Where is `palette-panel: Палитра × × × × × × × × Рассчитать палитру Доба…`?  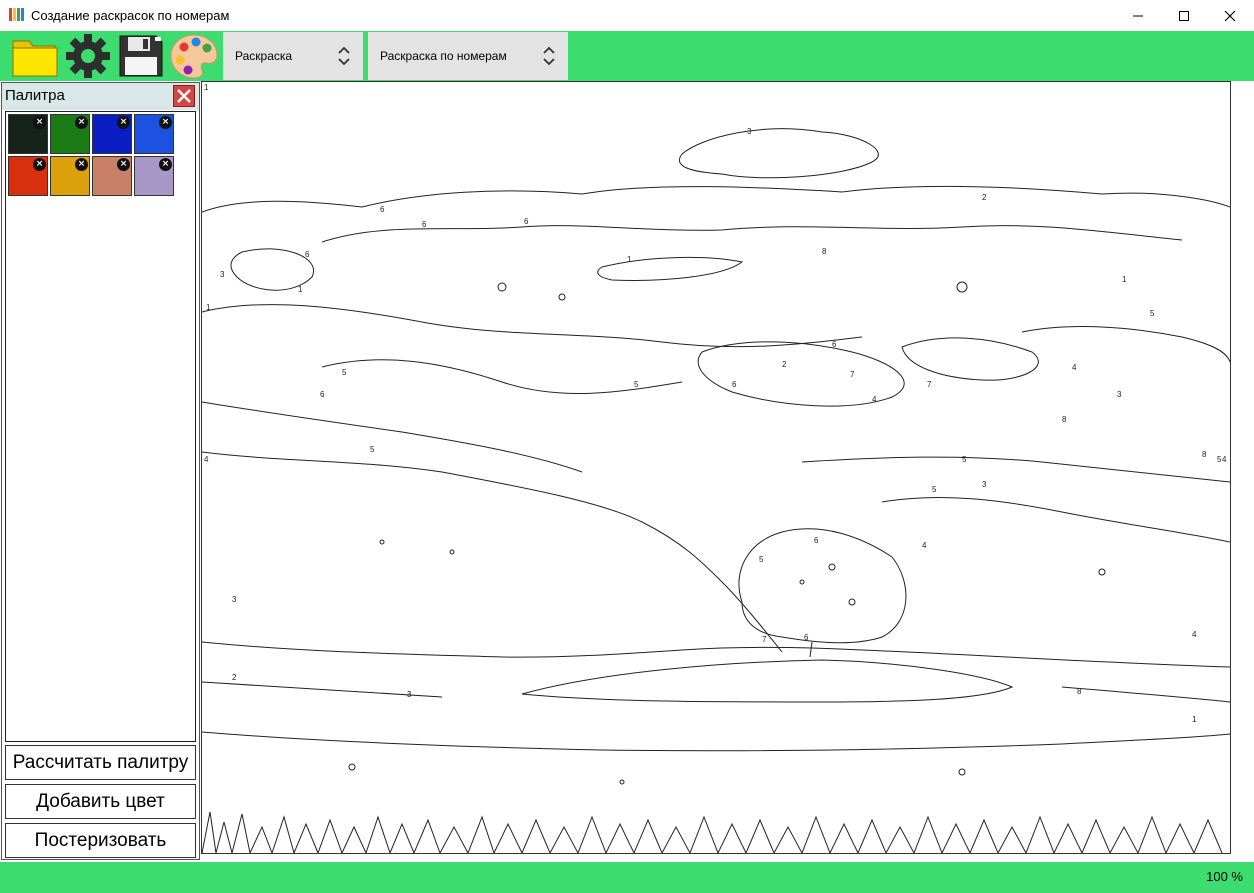 palette-panel: Палитра × × × × × × × × Рассчитать палитру Доба… is located at coordinates (100, 471).